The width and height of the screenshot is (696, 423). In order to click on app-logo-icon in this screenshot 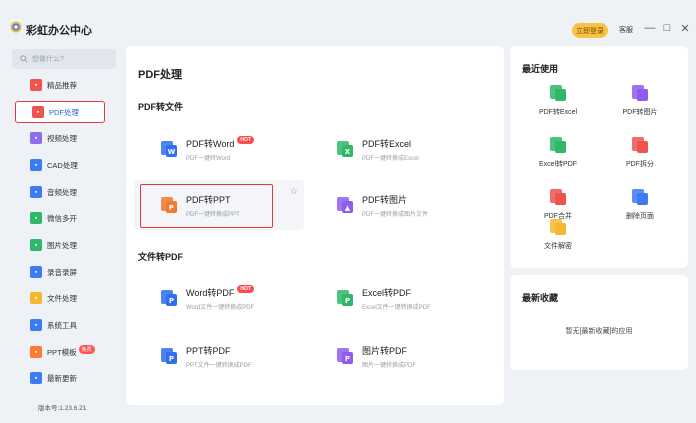, I will do `click(16, 27)`.